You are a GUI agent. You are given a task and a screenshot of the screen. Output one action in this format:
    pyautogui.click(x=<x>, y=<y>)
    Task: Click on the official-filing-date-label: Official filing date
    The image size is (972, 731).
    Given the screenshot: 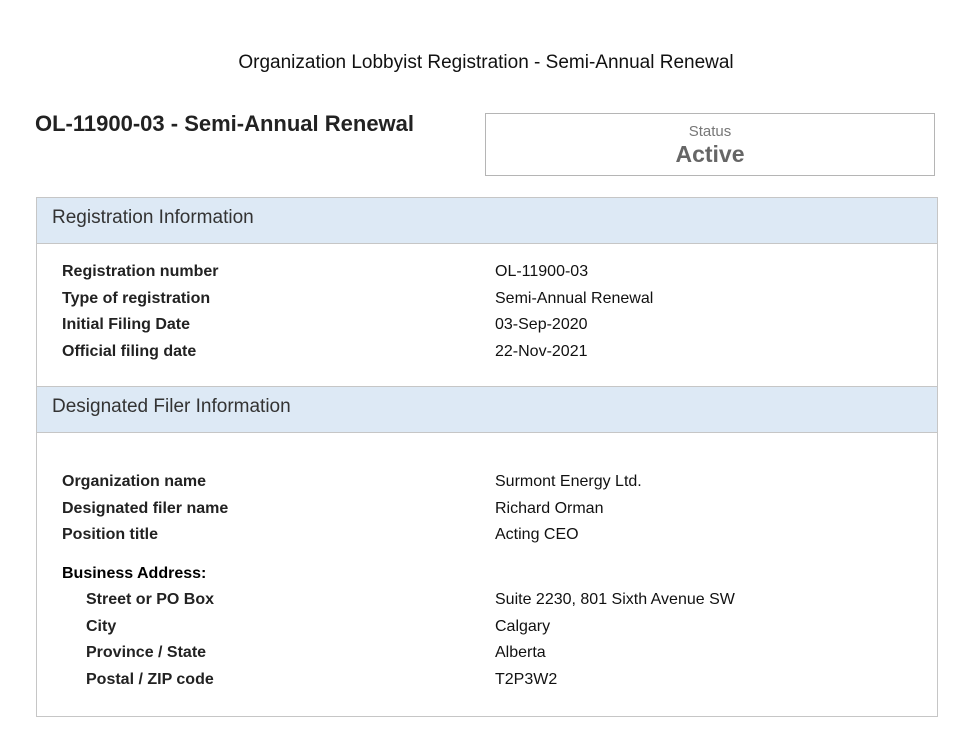 What is the action you would take?
    pyautogui.click(x=129, y=352)
    